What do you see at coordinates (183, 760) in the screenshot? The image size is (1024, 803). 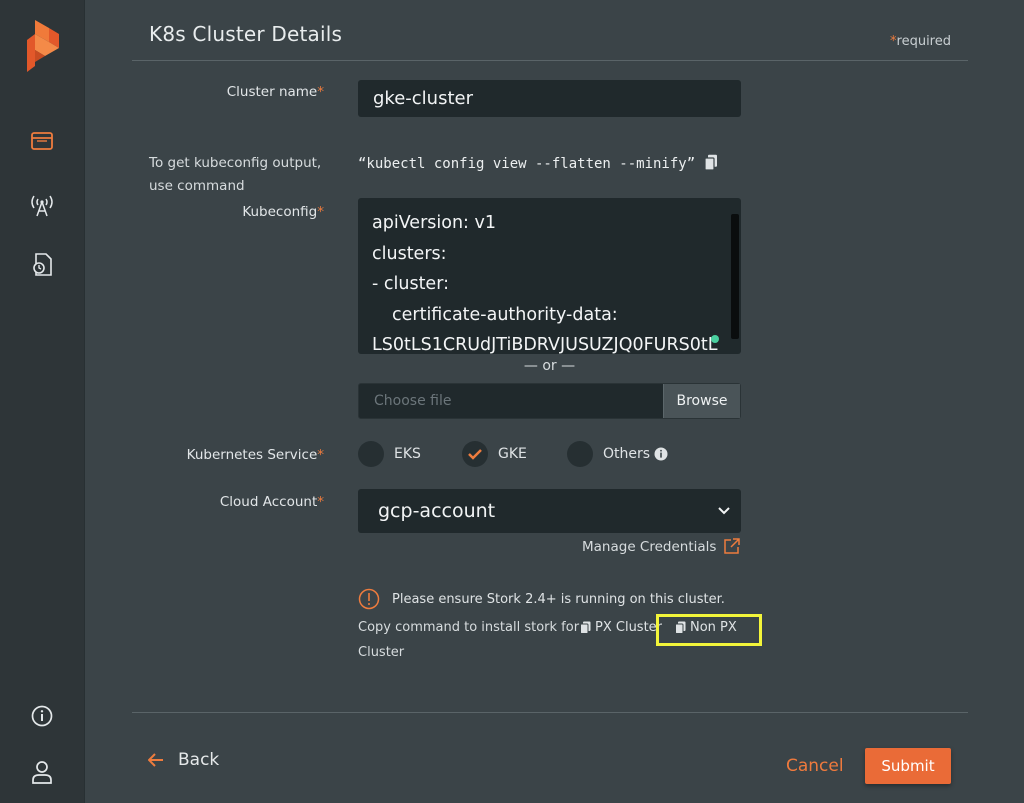 I see `back-button: Back` at bounding box center [183, 760].